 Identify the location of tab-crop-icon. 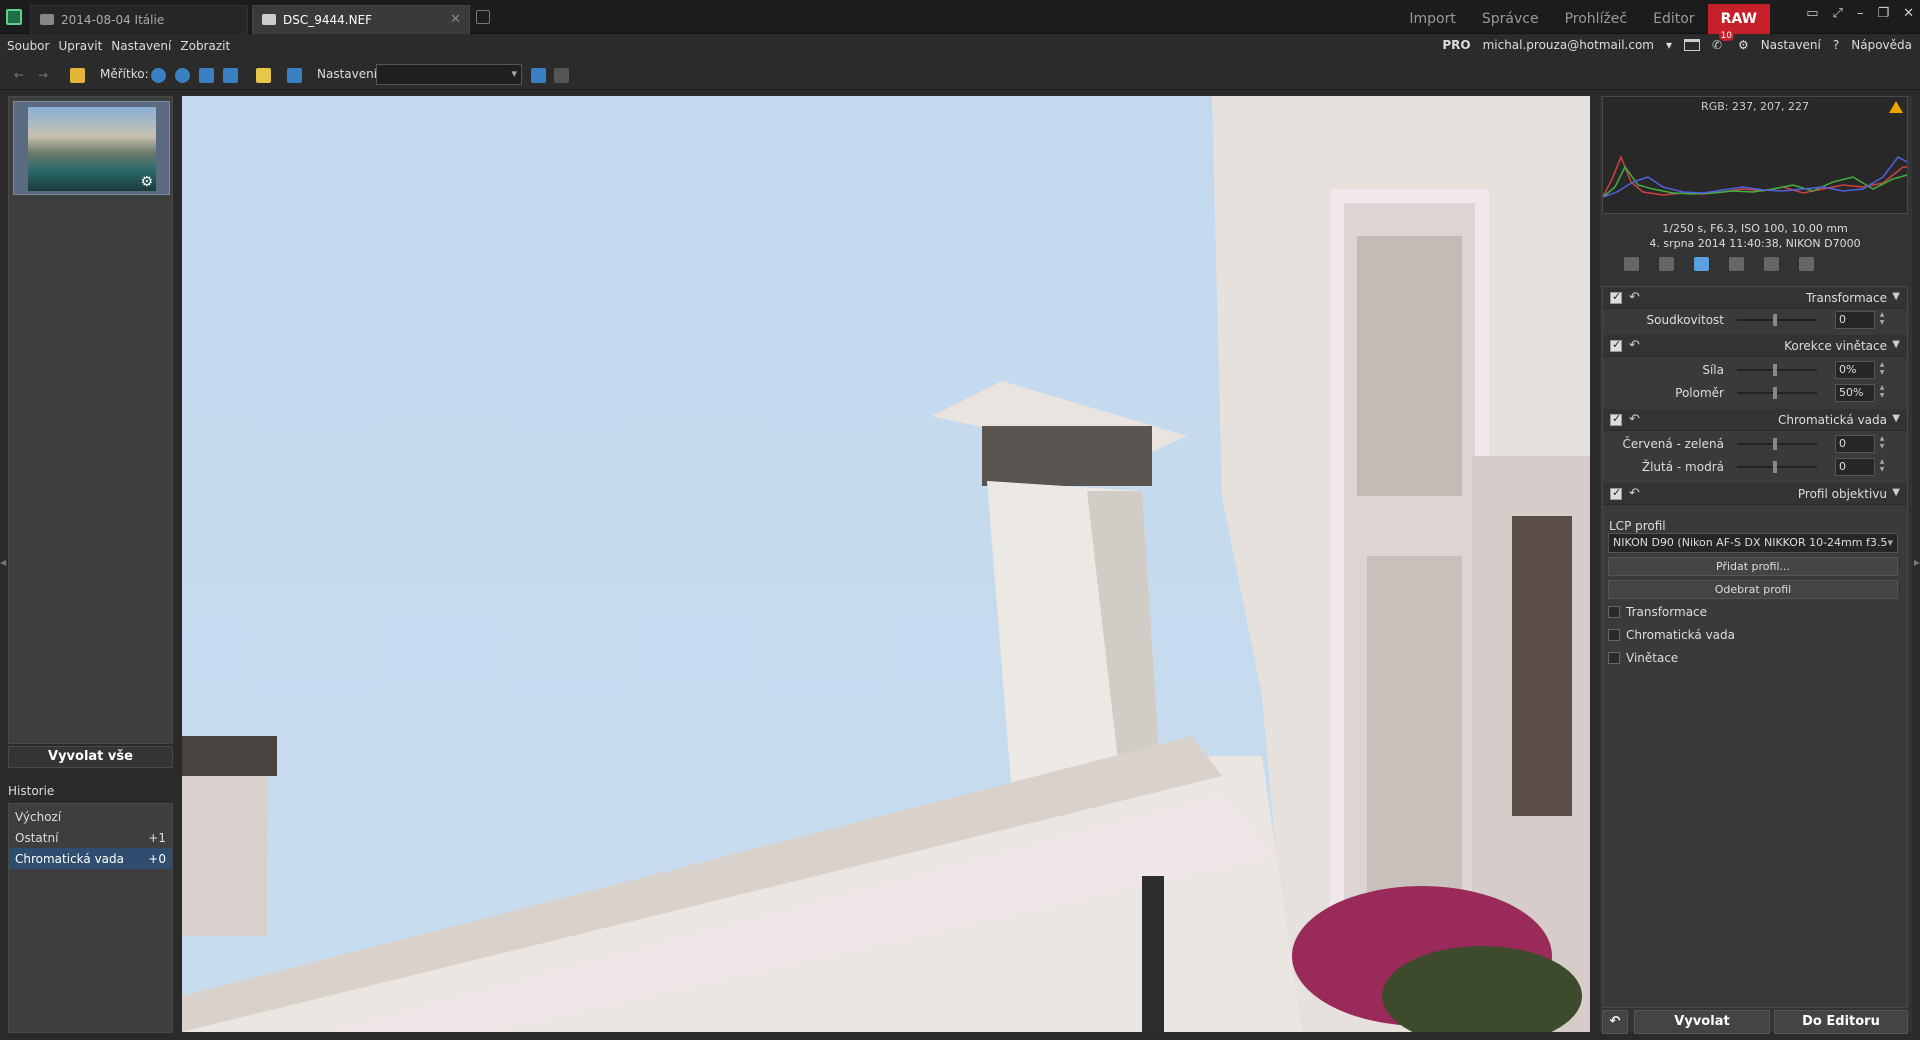
(1736, 264).